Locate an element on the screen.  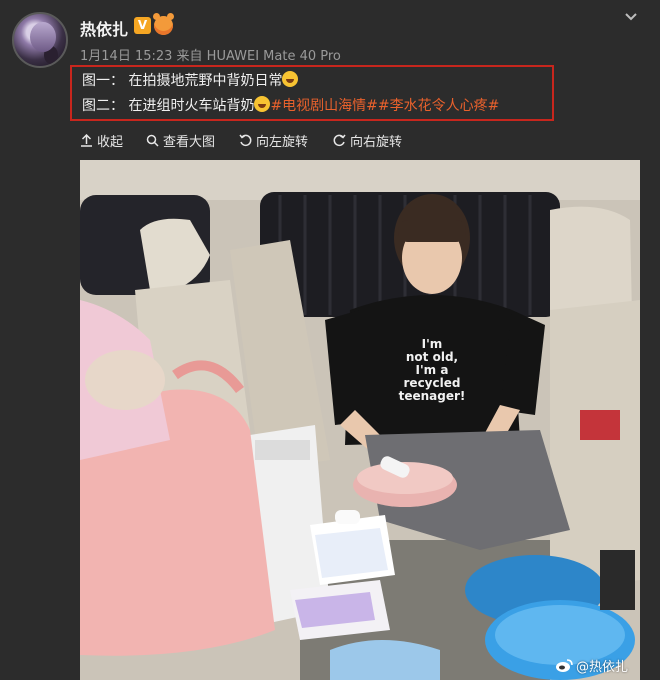
rotate-left-button: 向左旋转 is located at coordinates (273, 140).